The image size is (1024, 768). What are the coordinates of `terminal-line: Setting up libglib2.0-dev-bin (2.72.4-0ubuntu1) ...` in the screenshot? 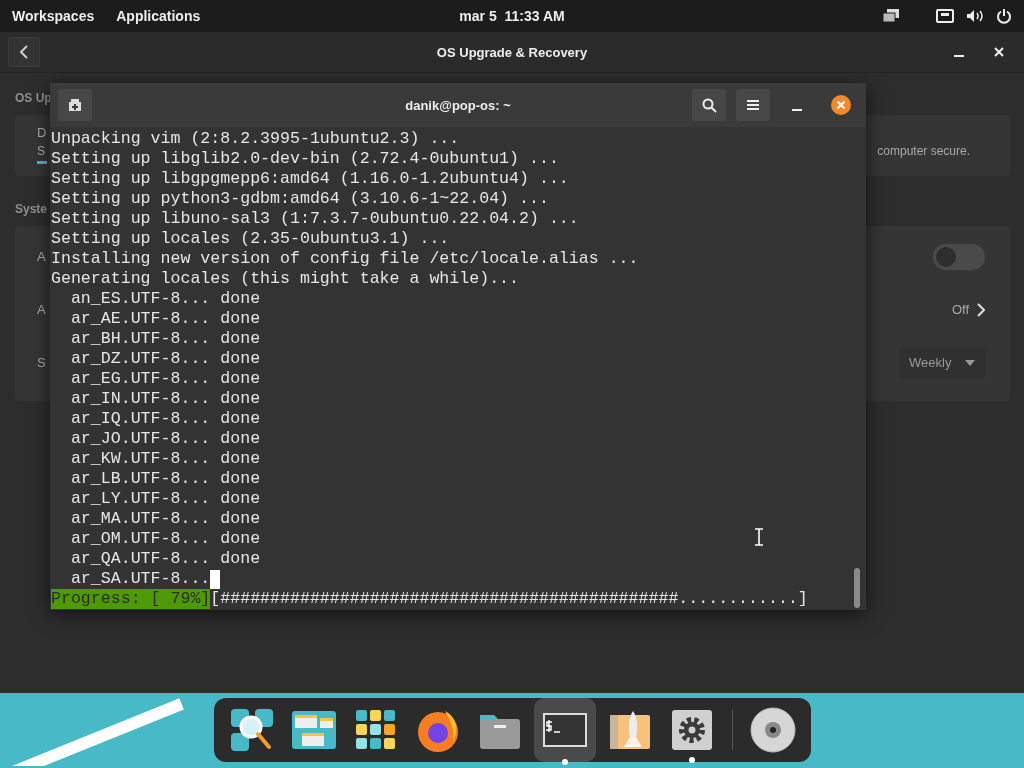 It's located at (305, 159).